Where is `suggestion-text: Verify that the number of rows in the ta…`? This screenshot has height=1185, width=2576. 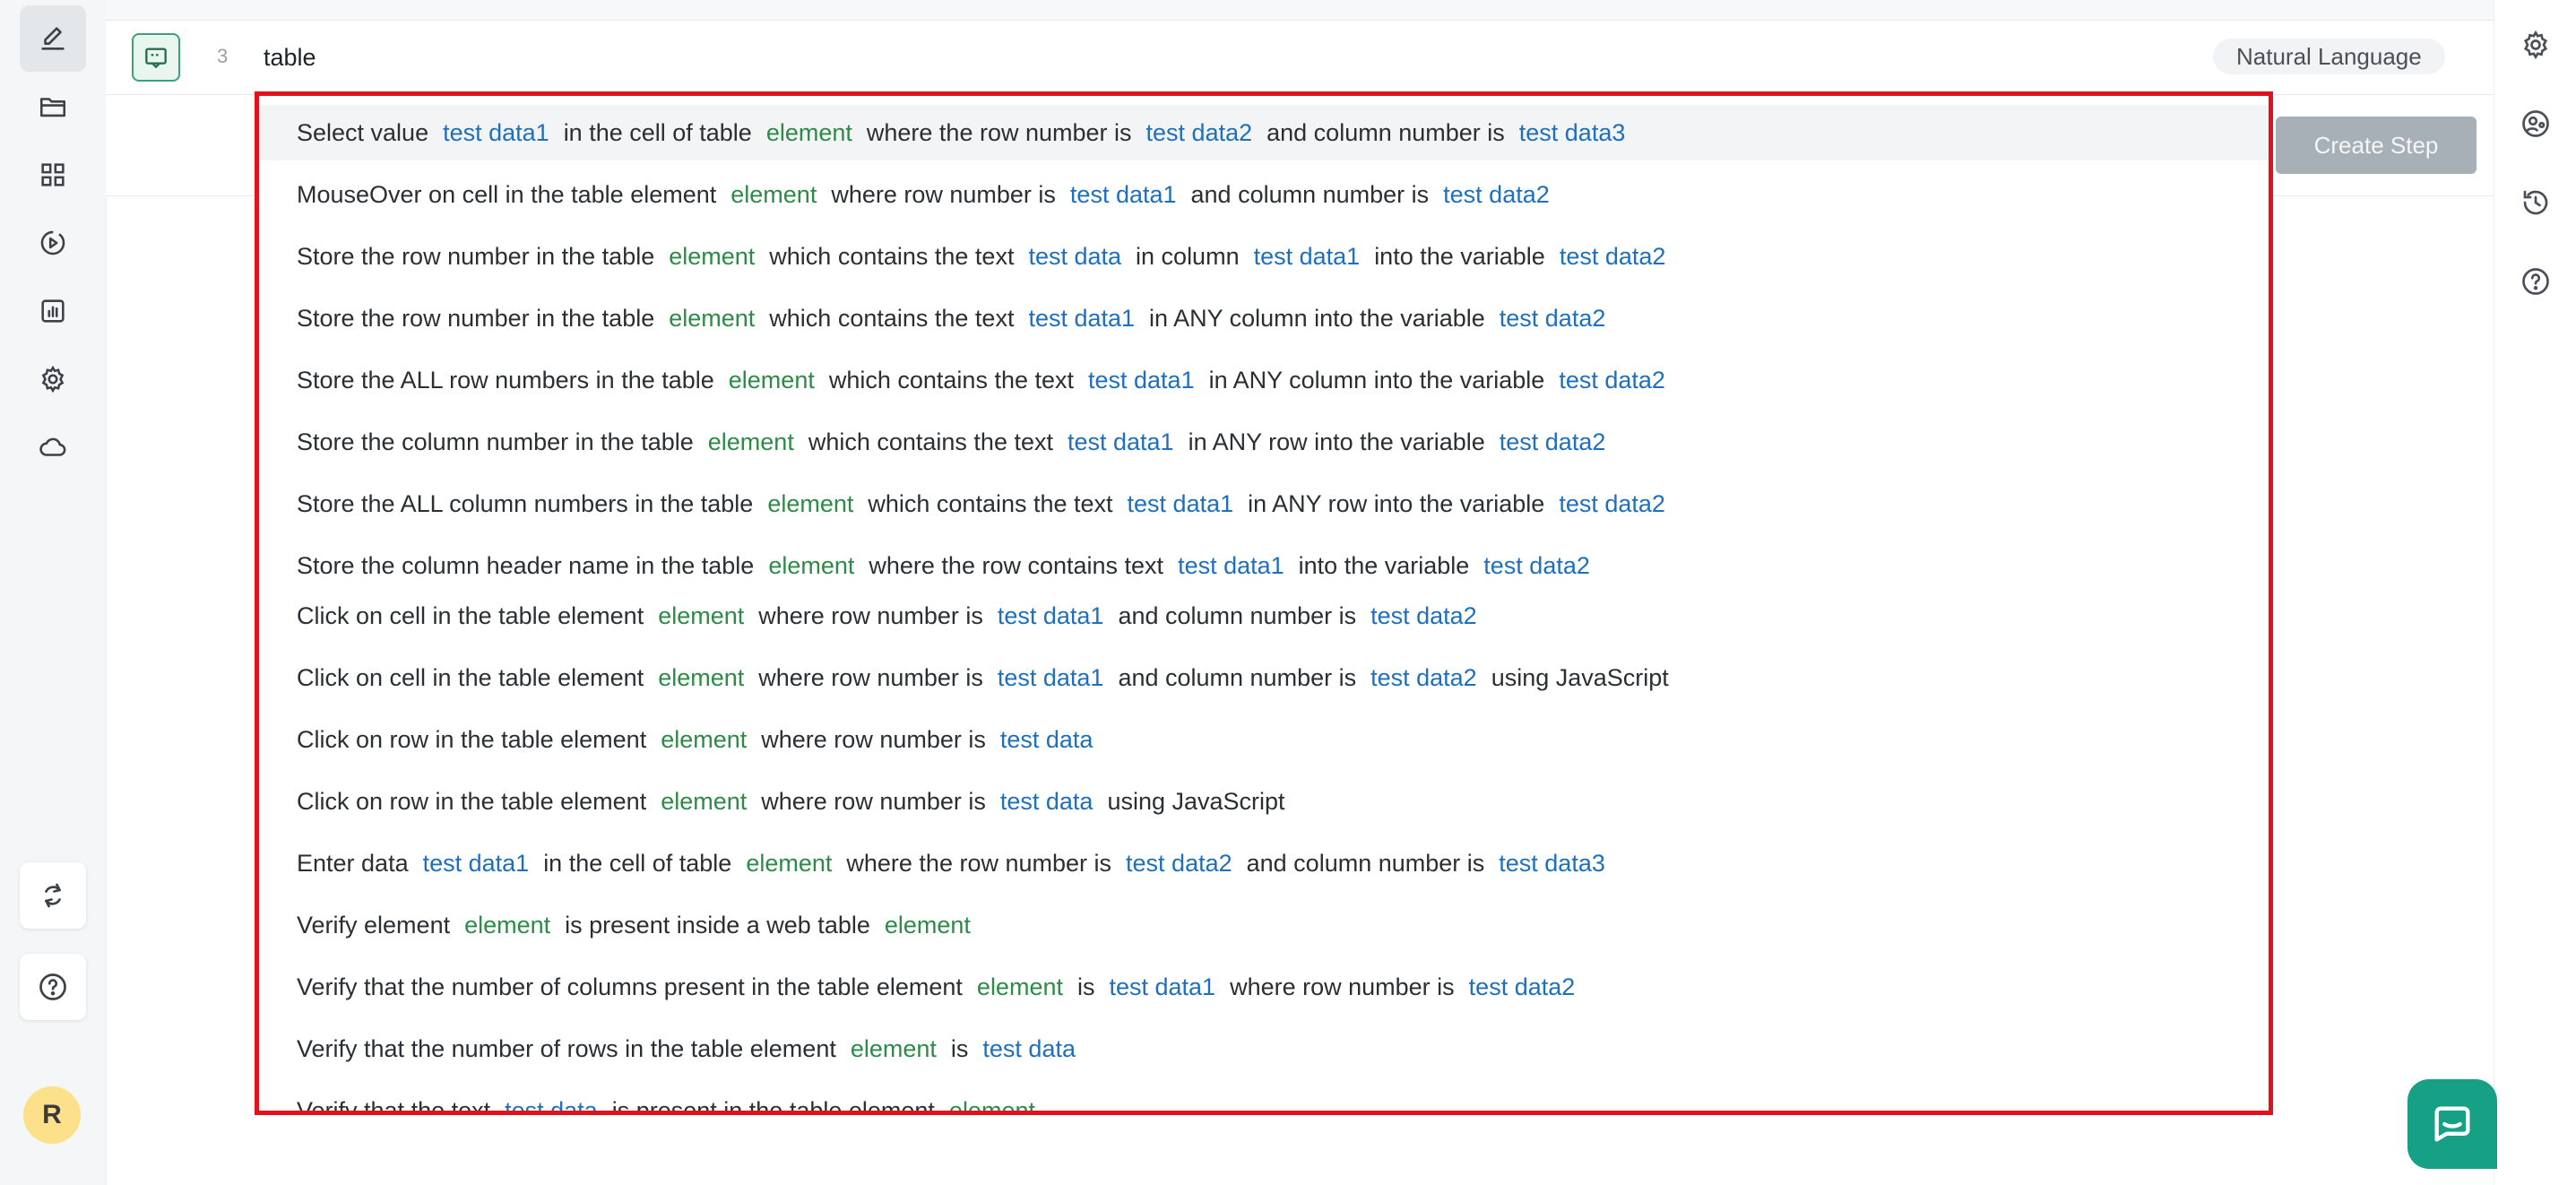 suggestion-text: Verify that the number of rows in the ta… is located at coordinates (566, 1048).